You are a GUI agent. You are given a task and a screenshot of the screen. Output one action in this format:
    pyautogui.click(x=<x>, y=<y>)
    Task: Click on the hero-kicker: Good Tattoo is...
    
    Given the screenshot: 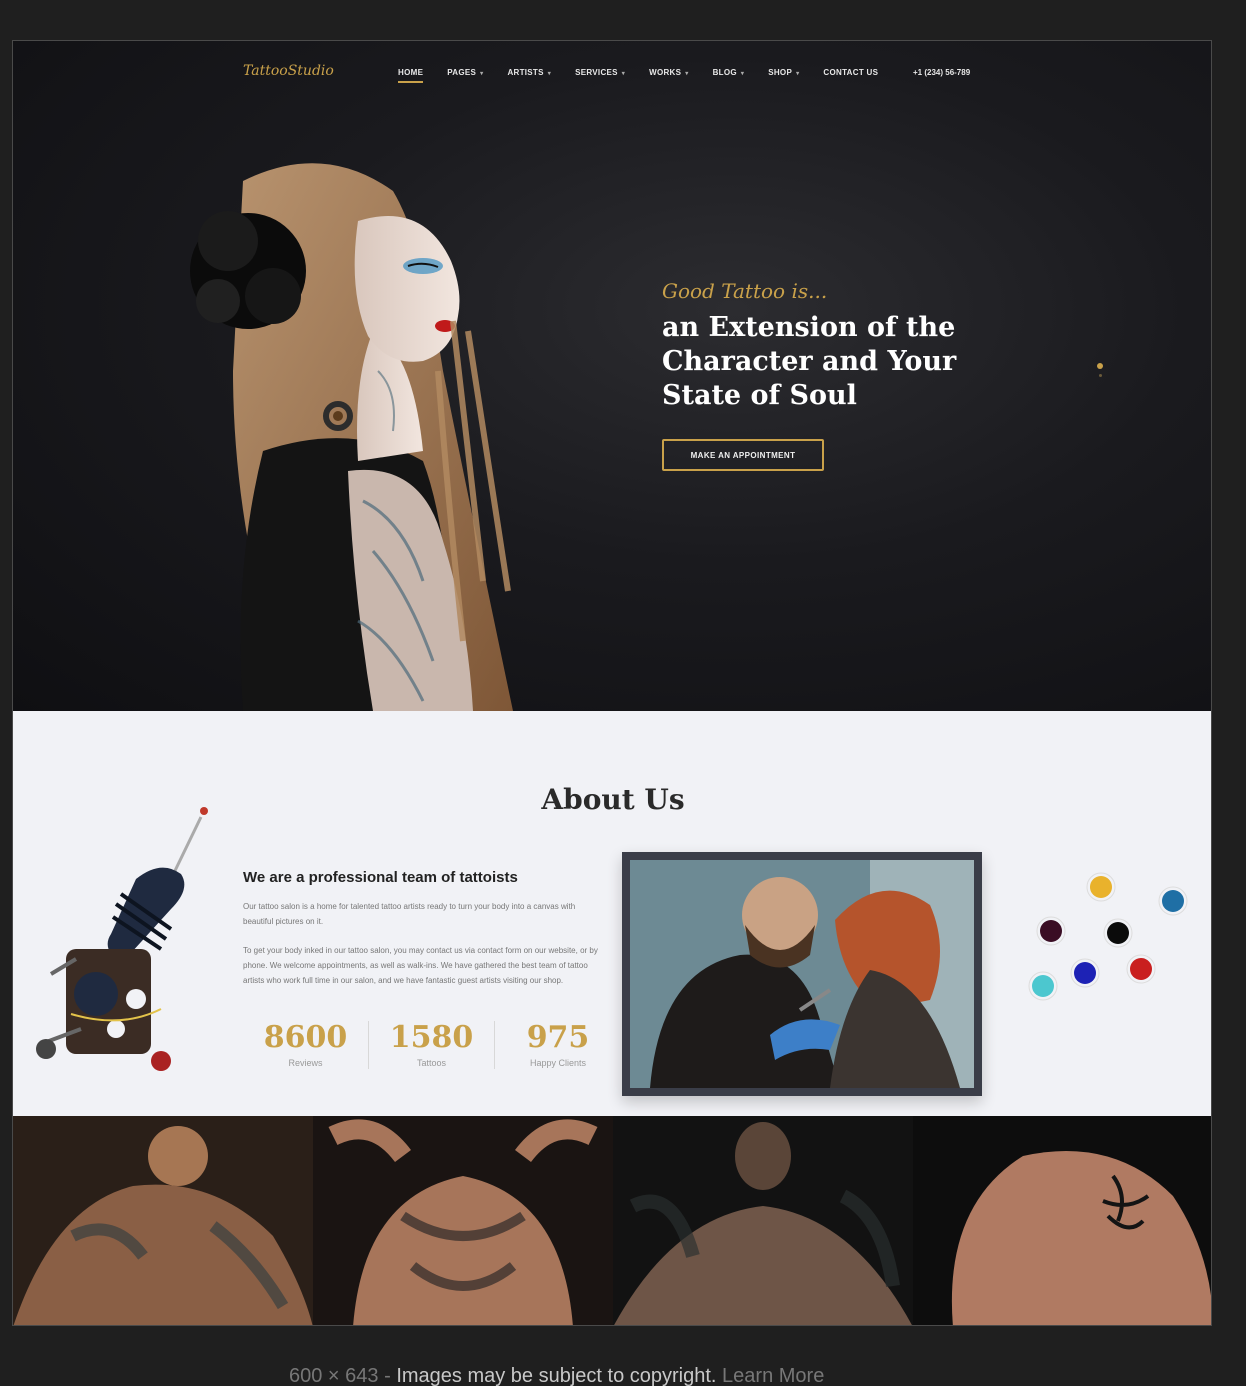 What is the action you would take?
    pyautogui.click(x=745, y=291)
    